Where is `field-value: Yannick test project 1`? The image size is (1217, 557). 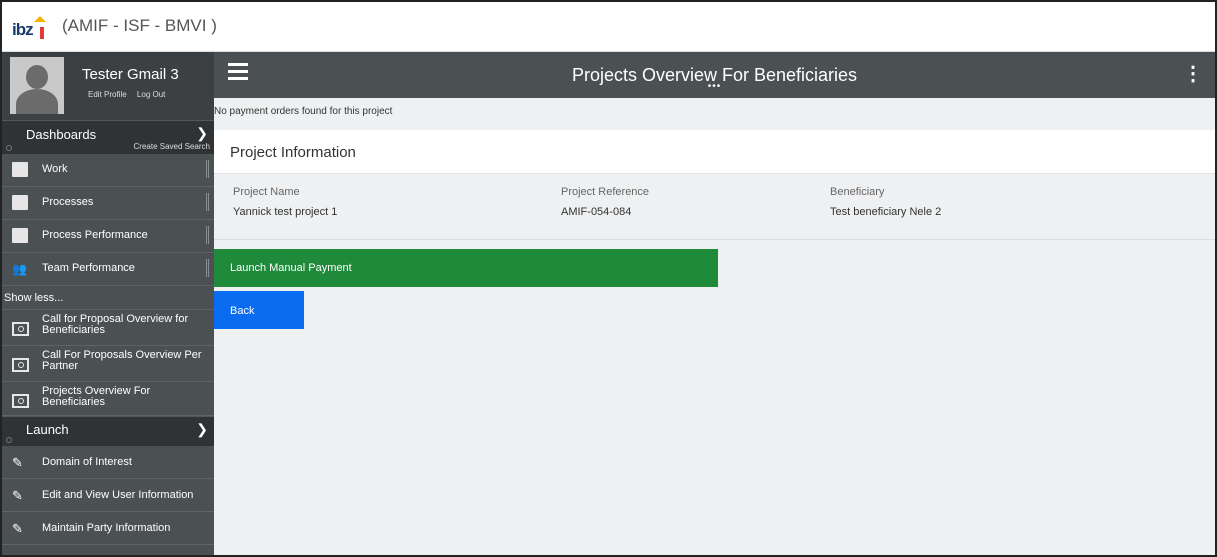
field-value: Yannick test project 1 is located at coordinates (285, 212).